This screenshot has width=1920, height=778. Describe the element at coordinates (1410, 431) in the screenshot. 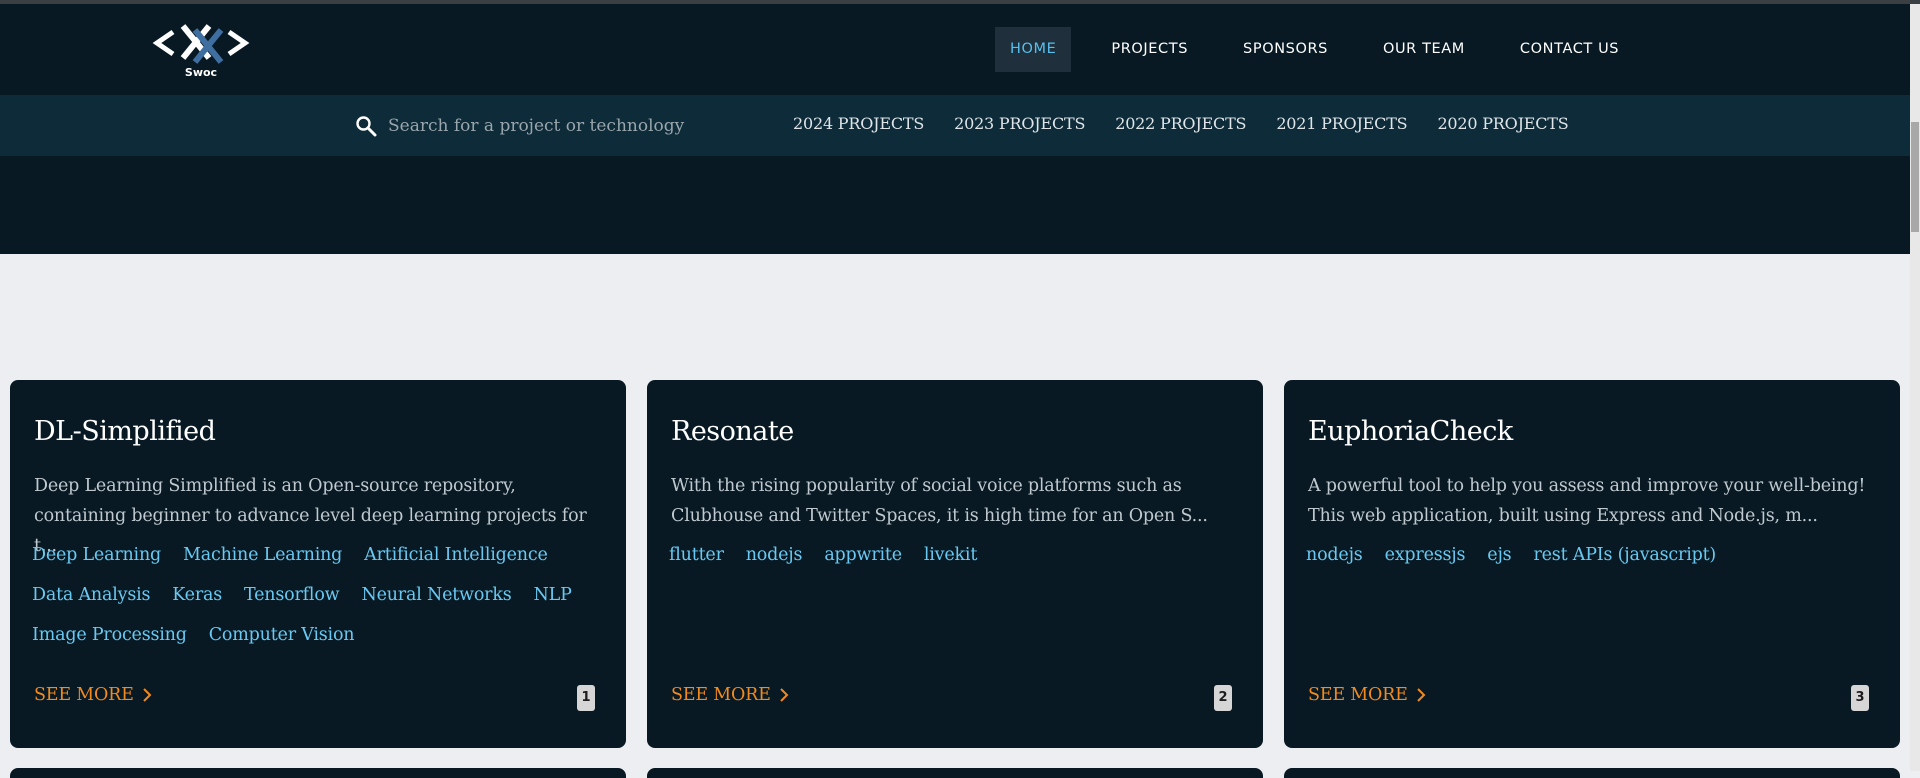

I see `project-title: EuphoriaCheck` at that location.